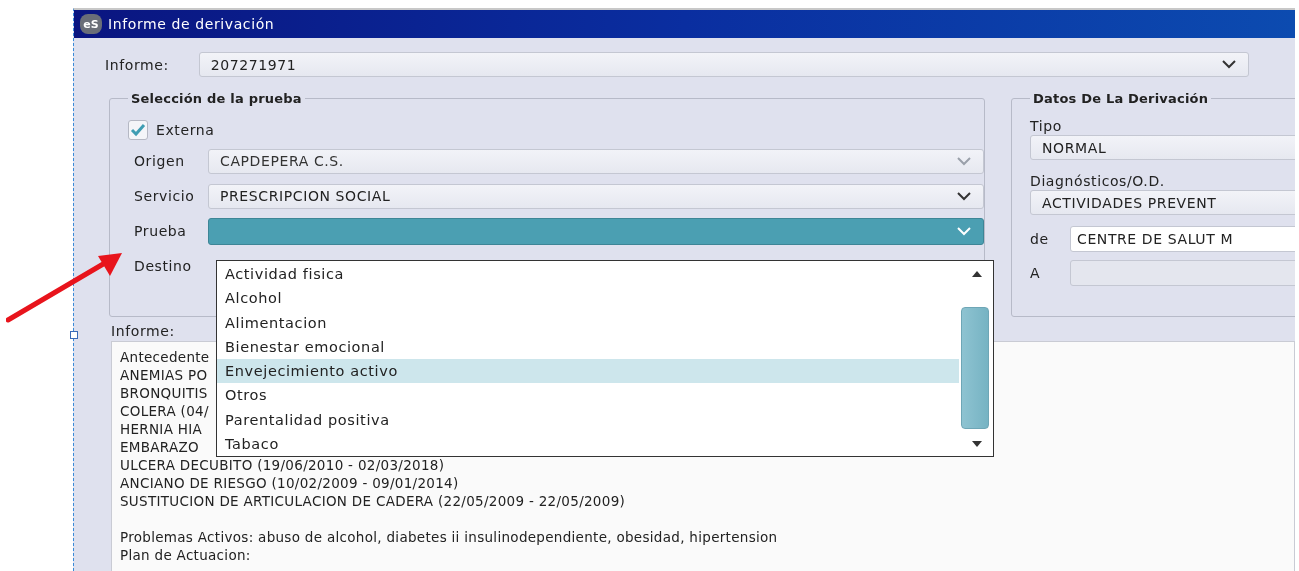 Image resolution: width=1299 pixels, height=571 pixels. Describe the element at coordinates (185, 130) in the screenshot. I see `checkbox-label: Externa` at that location.